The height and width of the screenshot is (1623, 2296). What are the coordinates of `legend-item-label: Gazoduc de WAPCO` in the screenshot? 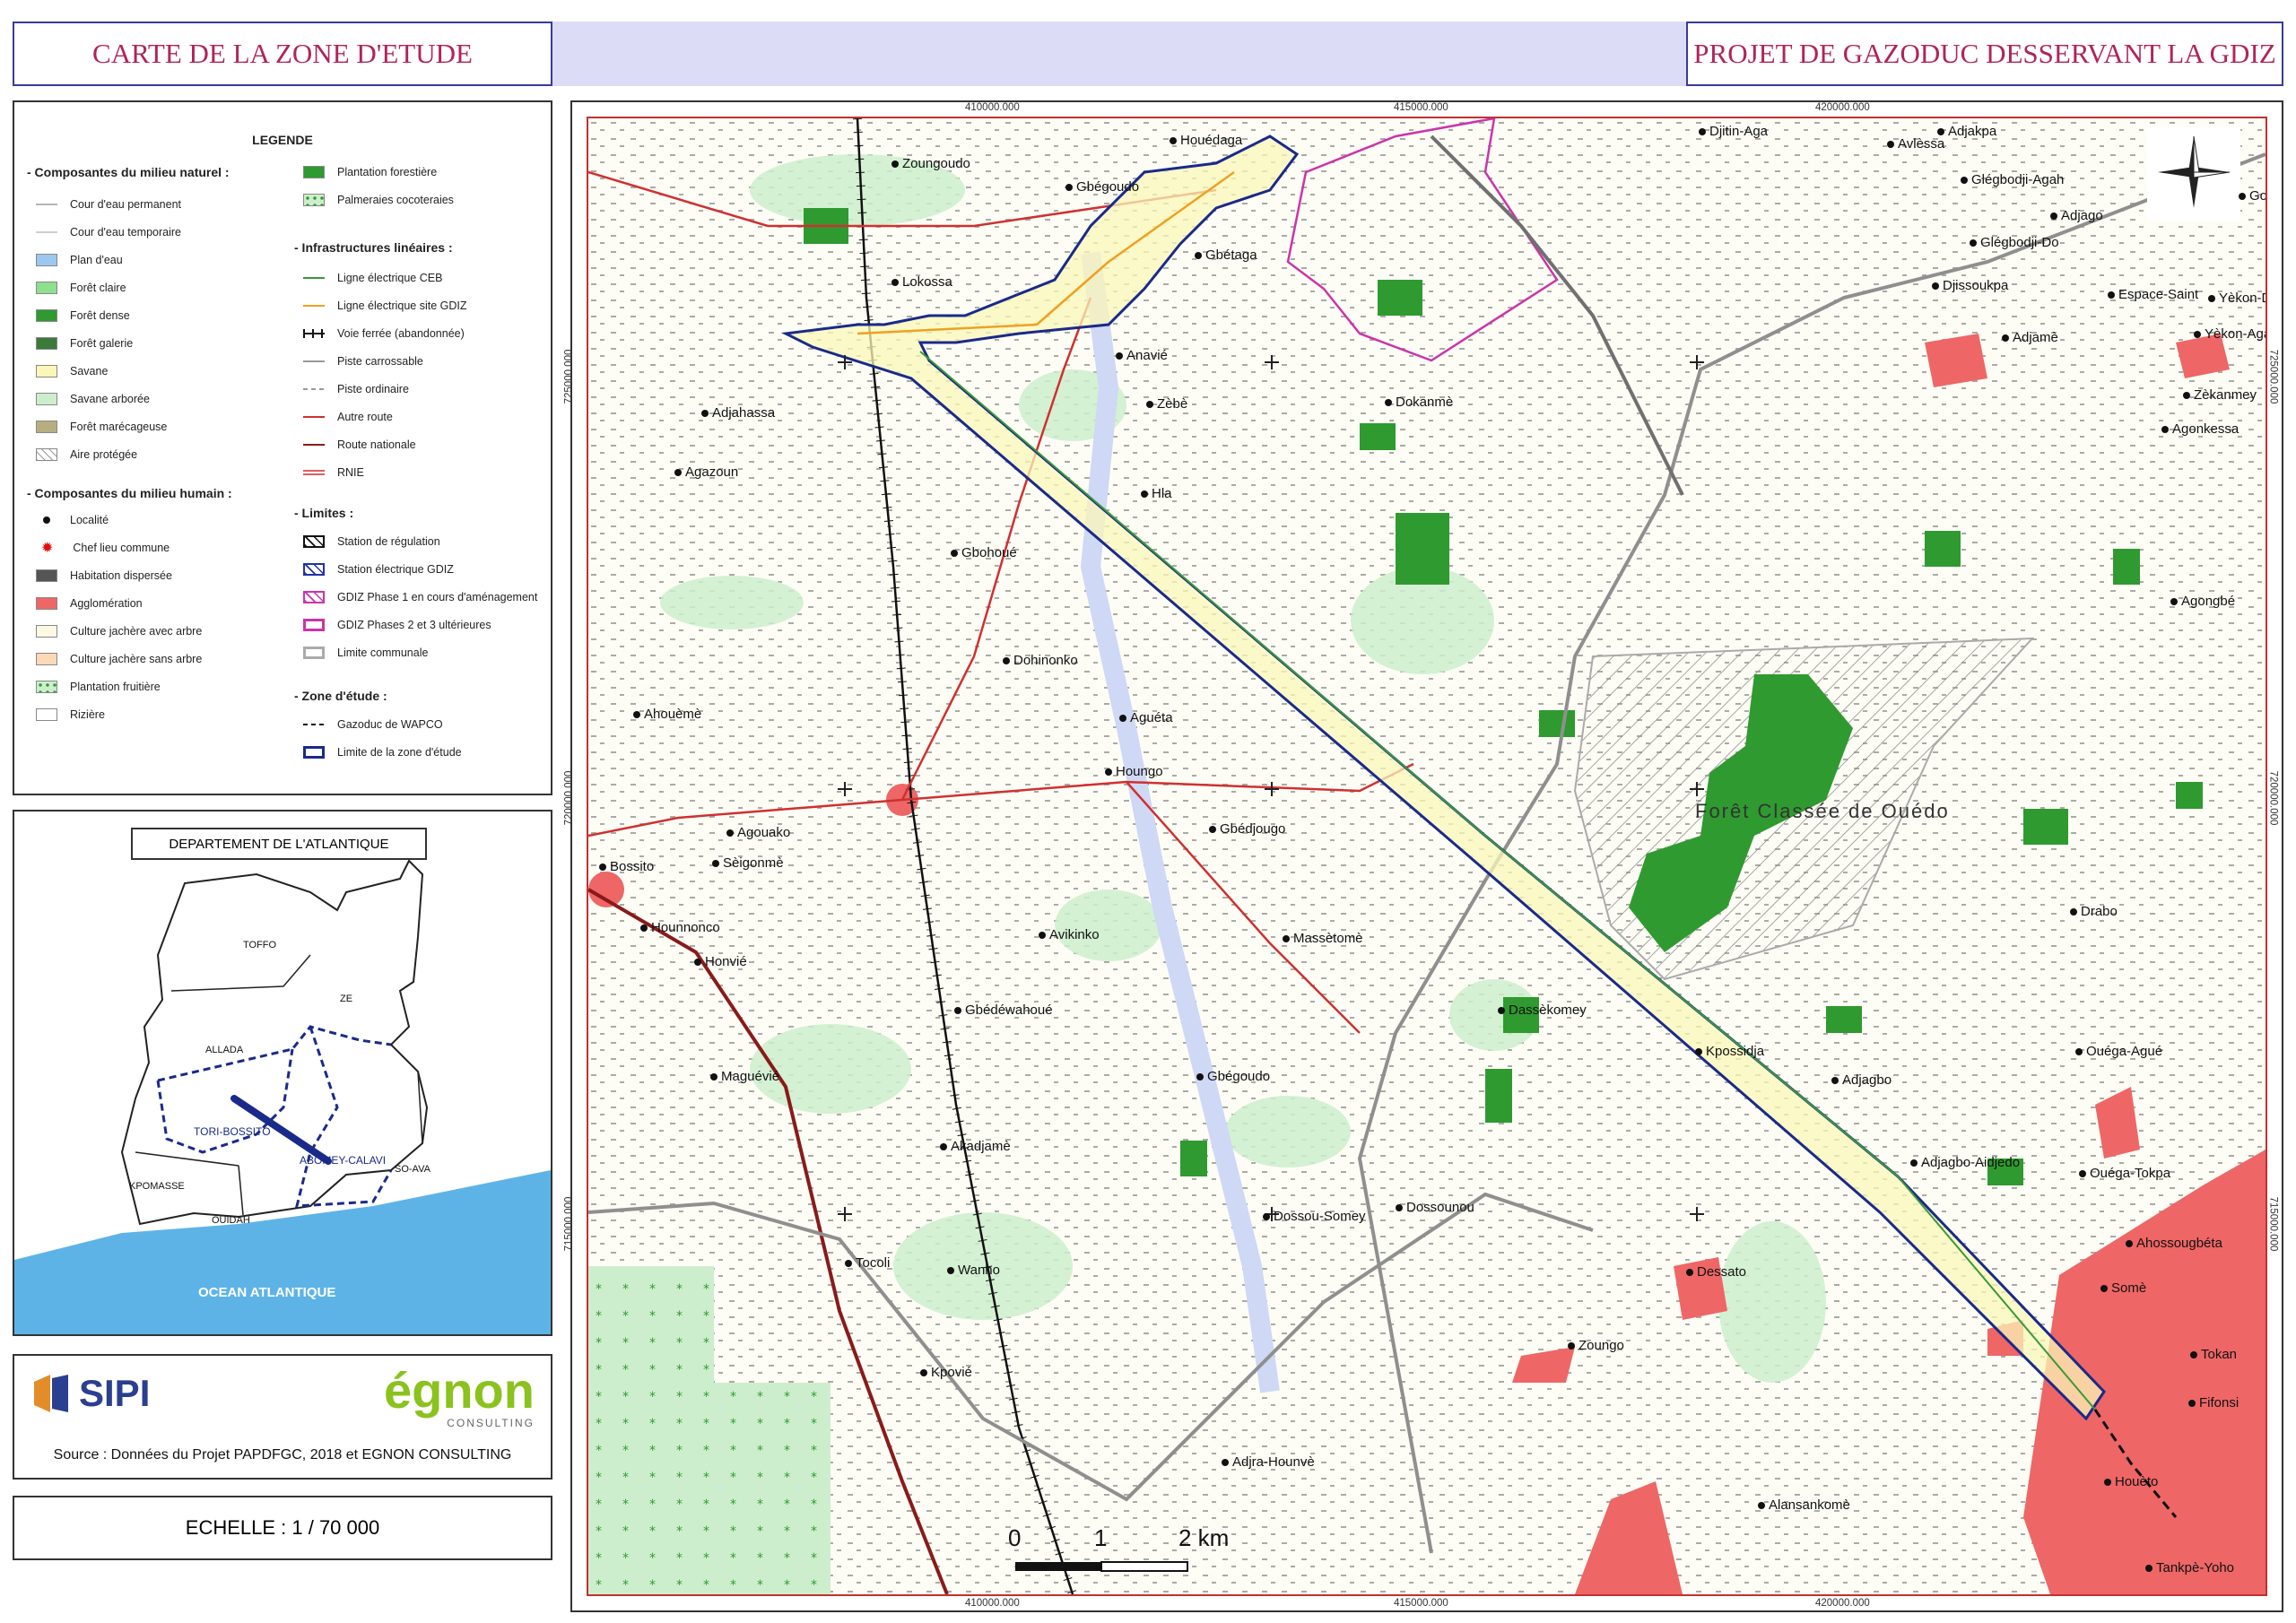 It's located at (390, 724).